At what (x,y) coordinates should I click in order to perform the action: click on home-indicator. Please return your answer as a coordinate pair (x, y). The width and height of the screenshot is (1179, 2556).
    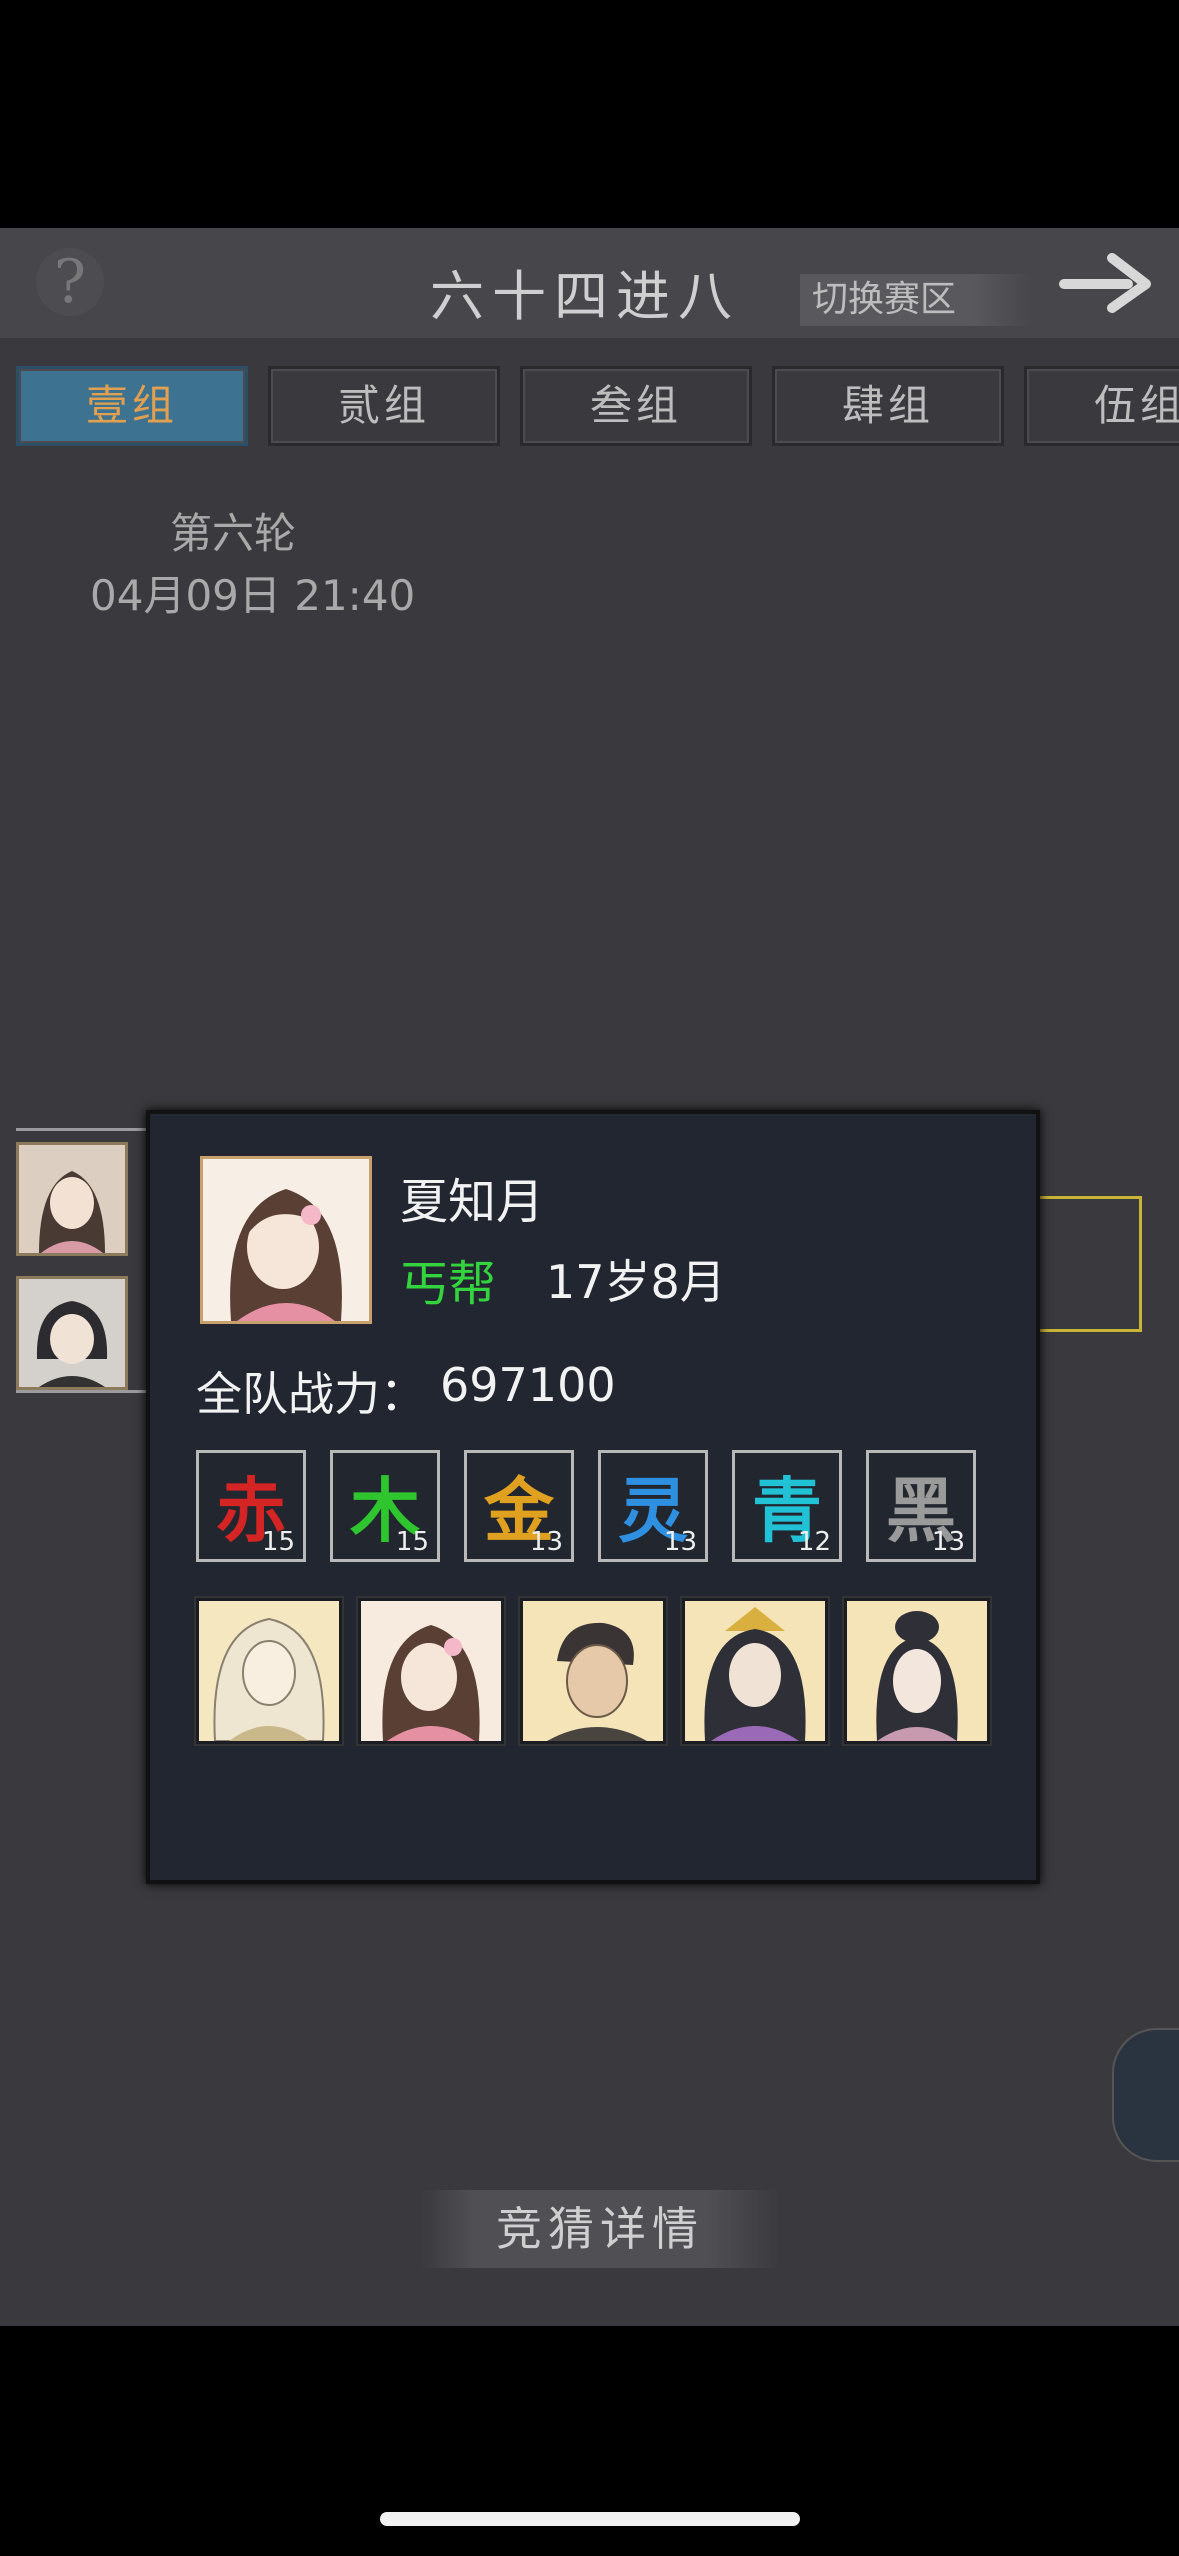
    Looking at the image, I should click on (590, 2519).